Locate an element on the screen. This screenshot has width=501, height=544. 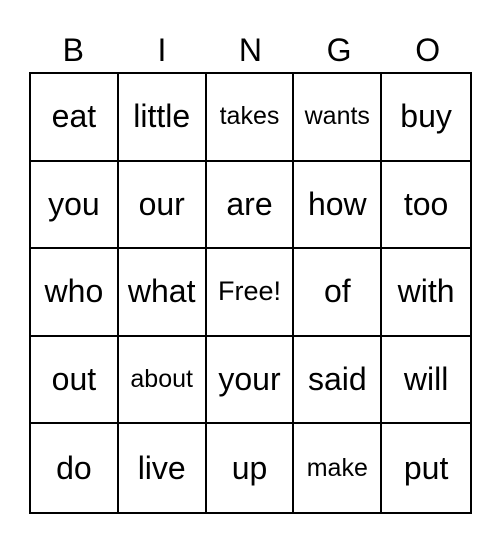
bingo-cell: who is located at coordinates (75, 293).